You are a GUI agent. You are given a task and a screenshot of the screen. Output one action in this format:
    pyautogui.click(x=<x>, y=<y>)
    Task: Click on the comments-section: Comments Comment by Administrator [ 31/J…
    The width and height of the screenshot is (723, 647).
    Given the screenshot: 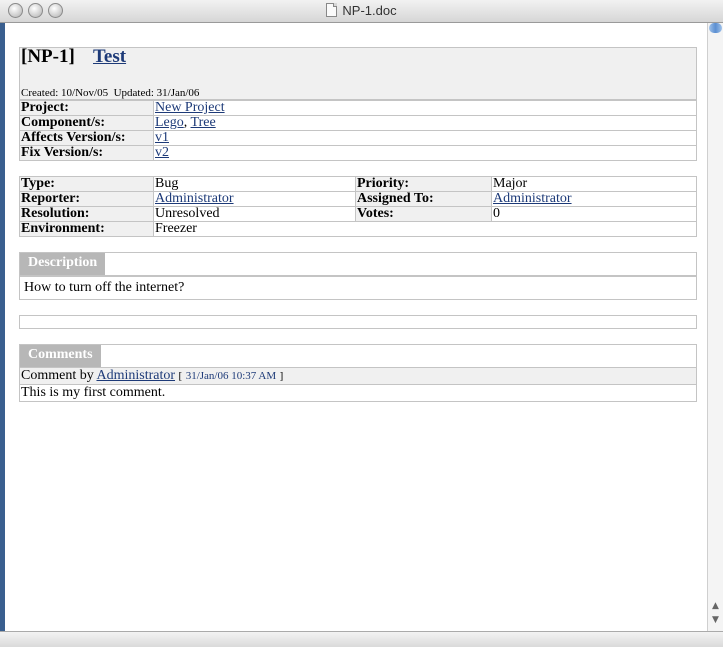 What is the action you would take?
    pyautogui.click(x=358, y=373)
    